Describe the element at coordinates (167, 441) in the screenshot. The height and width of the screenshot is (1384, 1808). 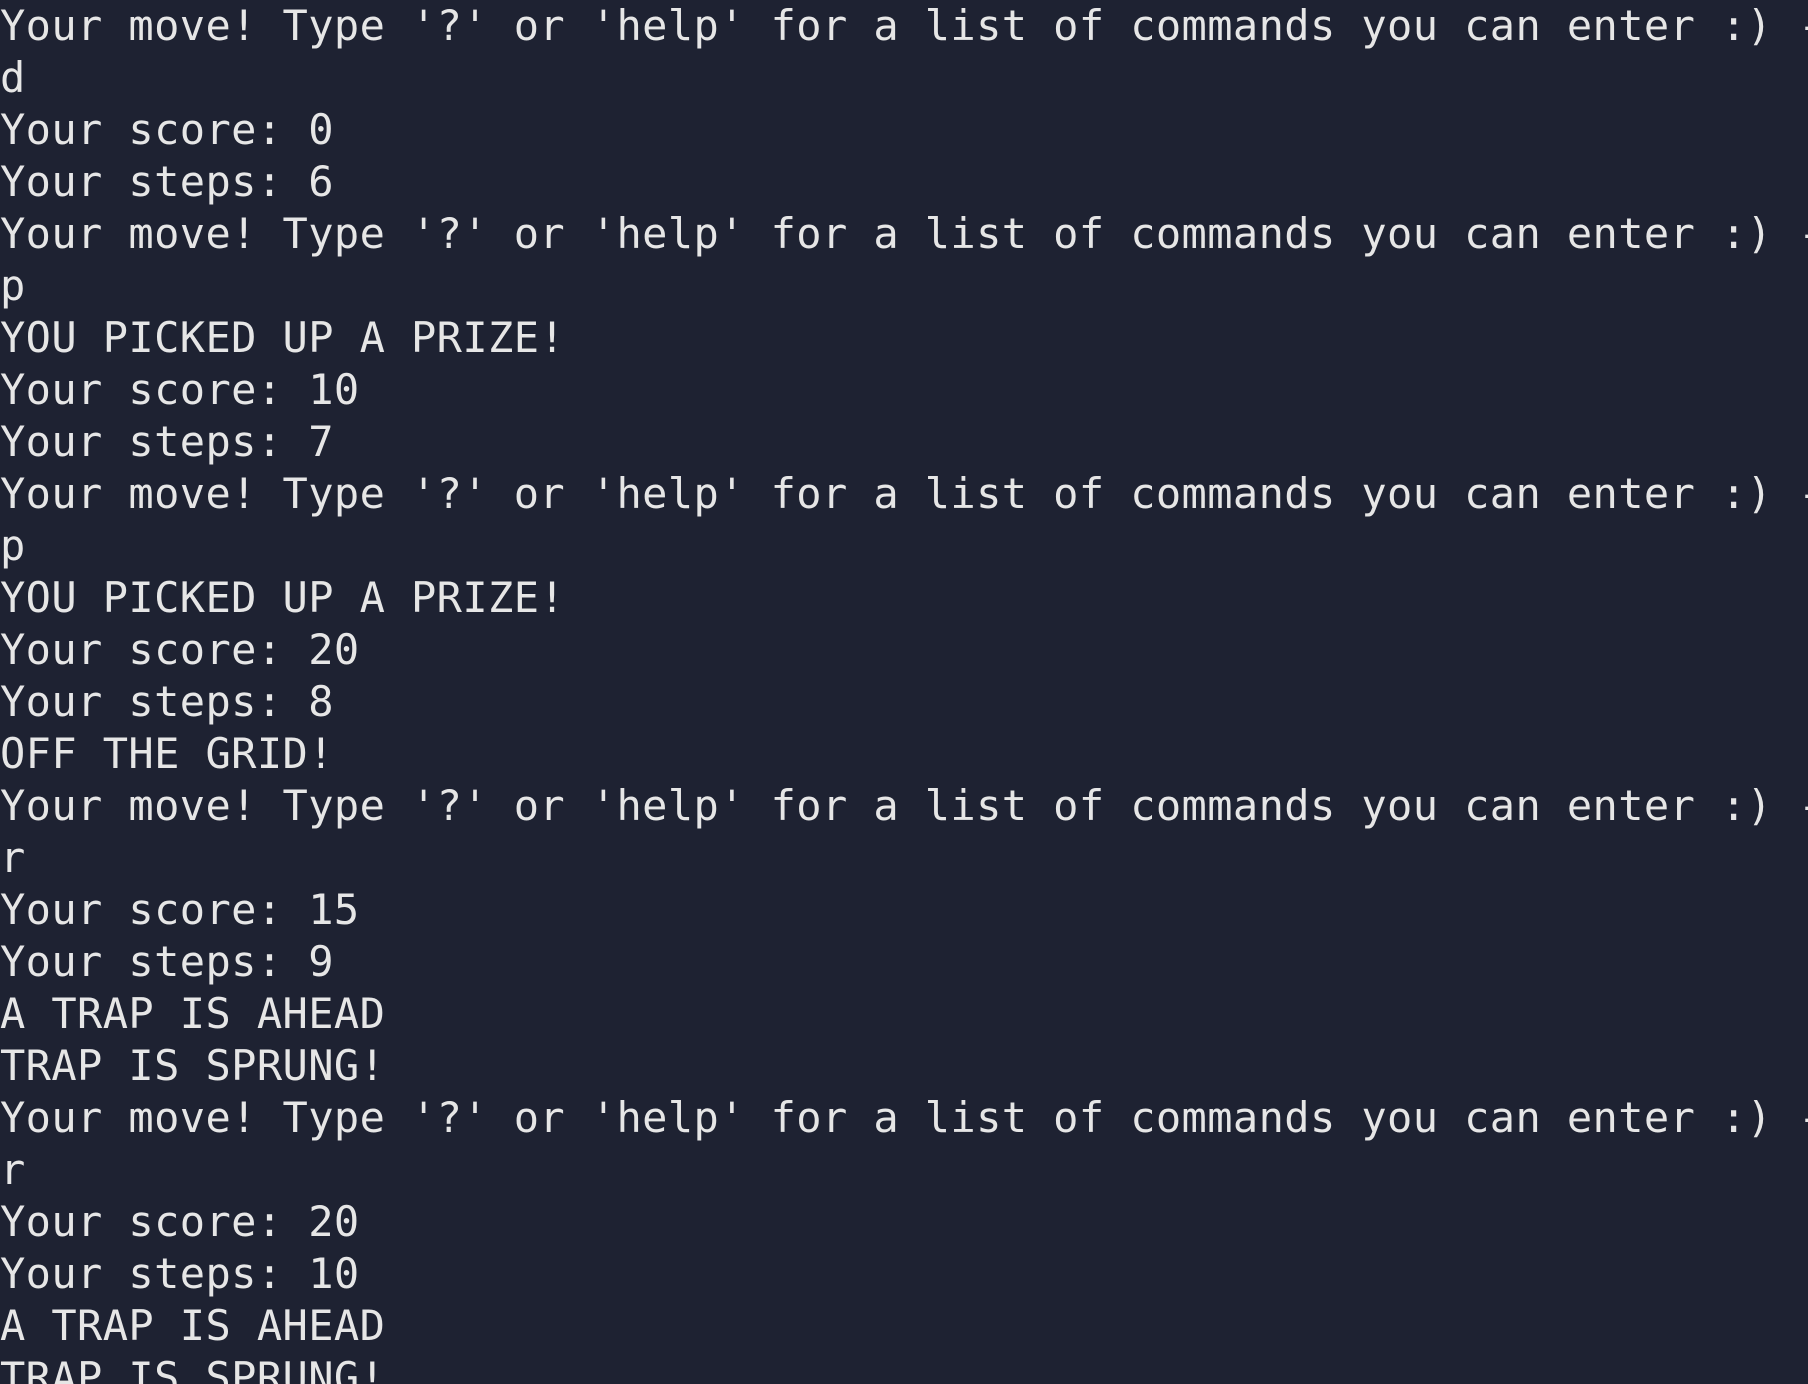
I see `steps-line: Your steps: 7` at that location.